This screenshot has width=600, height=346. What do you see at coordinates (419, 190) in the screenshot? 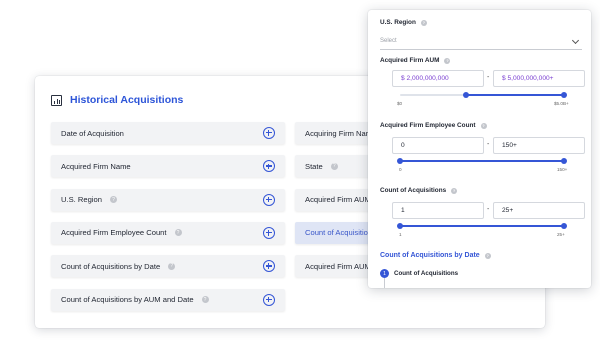
I see `count-label: Count of Acquisitions?` at bounding box center [419, 190].